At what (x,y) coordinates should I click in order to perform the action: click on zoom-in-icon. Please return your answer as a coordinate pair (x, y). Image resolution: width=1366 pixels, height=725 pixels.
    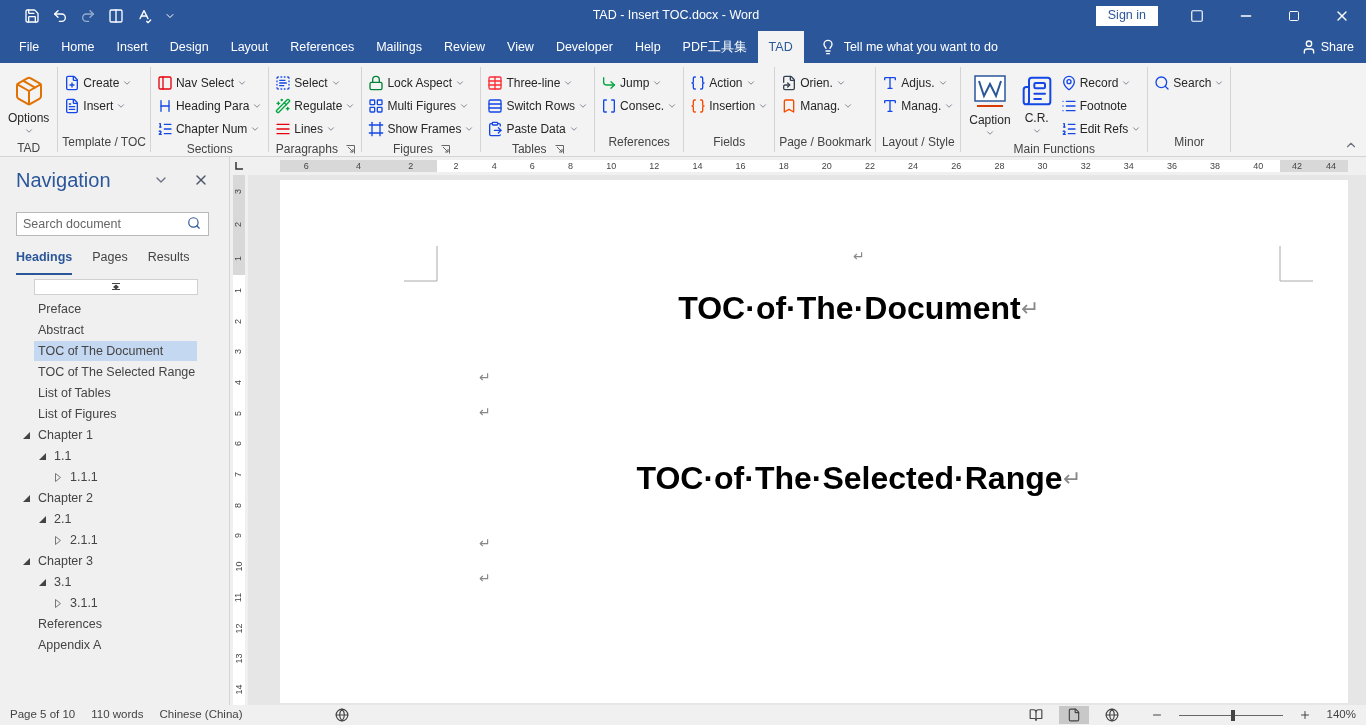
    Looking at the image, I should click on (1304, 715).